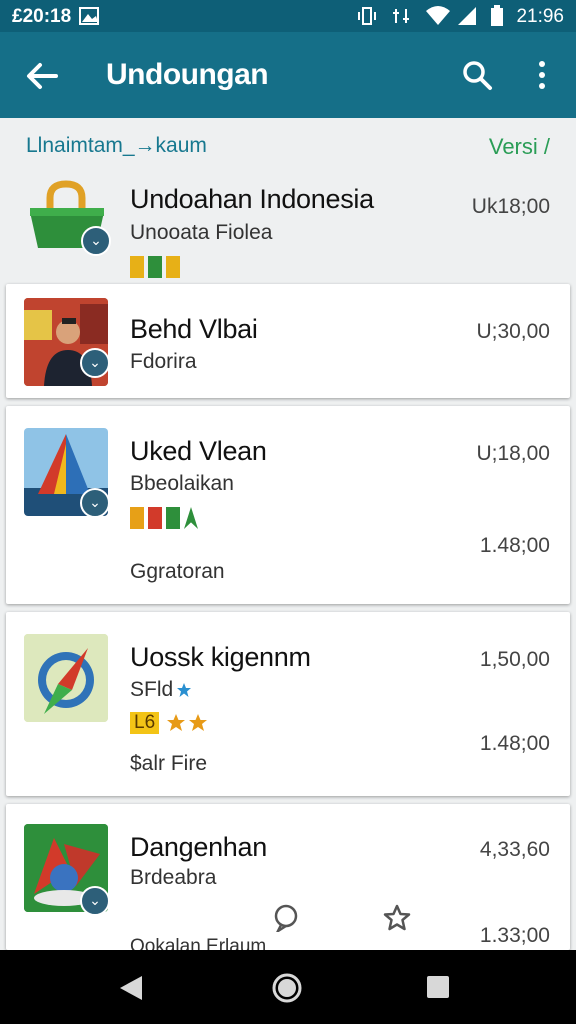  Describe the element at coordinates (513, 453) in the screenshot. I see `item-size: U;18,00` at that location.